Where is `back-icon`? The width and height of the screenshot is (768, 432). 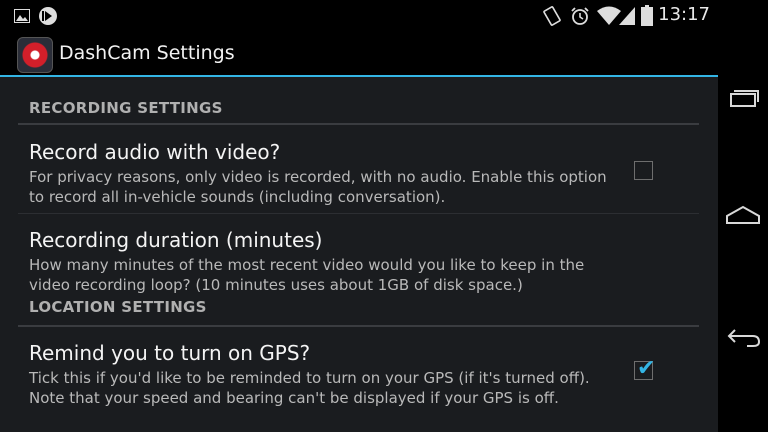 back-icon is located at coordinates (743, 336).